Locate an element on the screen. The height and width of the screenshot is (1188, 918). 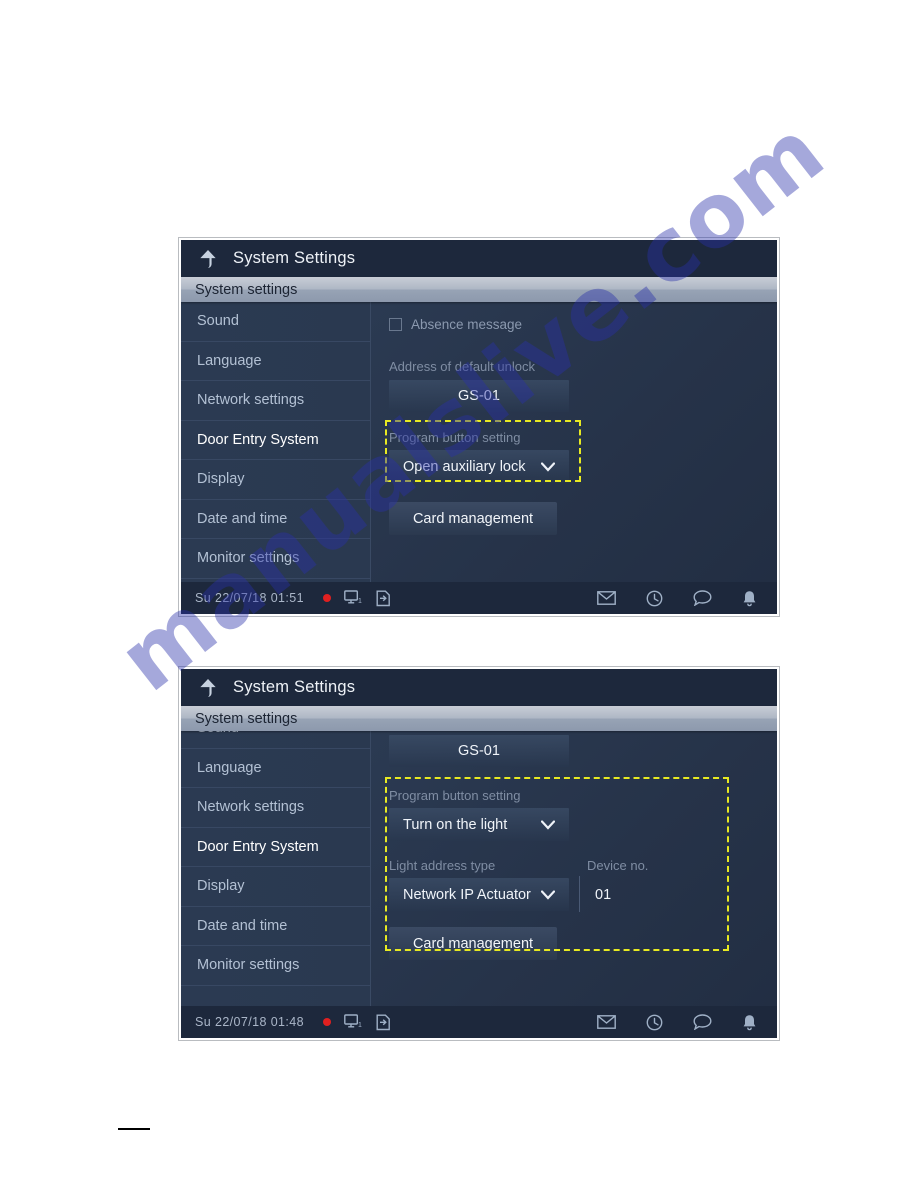
section-header-1: System settings is located at coordinates (479, 289).